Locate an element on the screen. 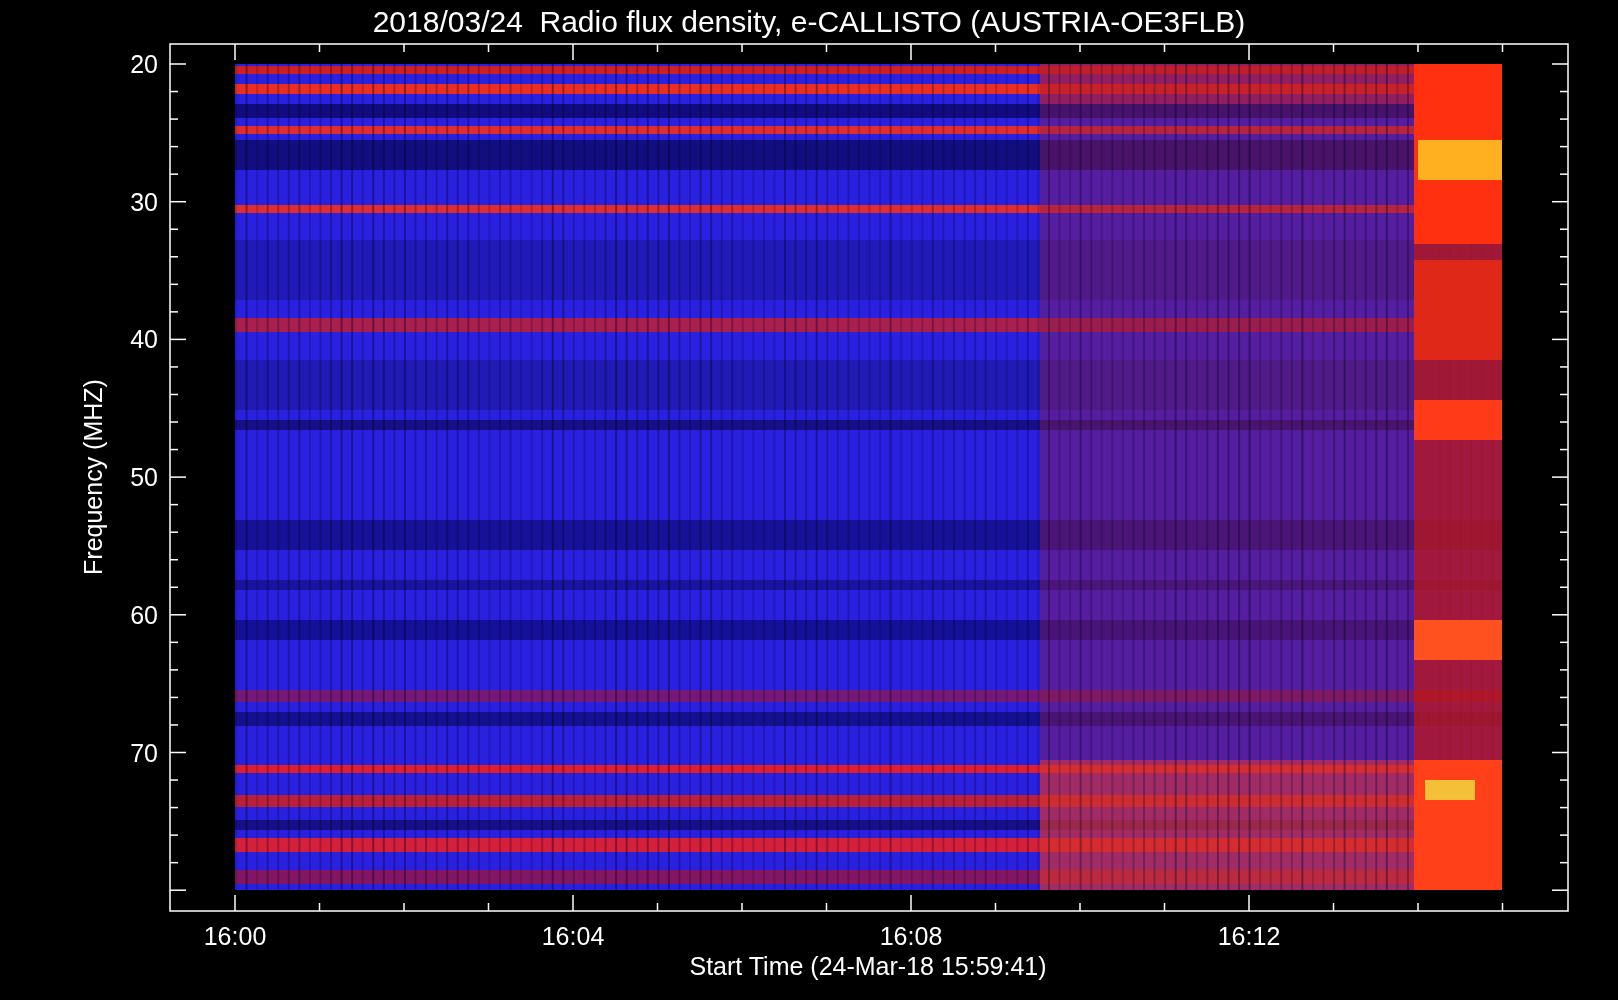  tick-label: 16:08 is located at coordinates (911, 936).